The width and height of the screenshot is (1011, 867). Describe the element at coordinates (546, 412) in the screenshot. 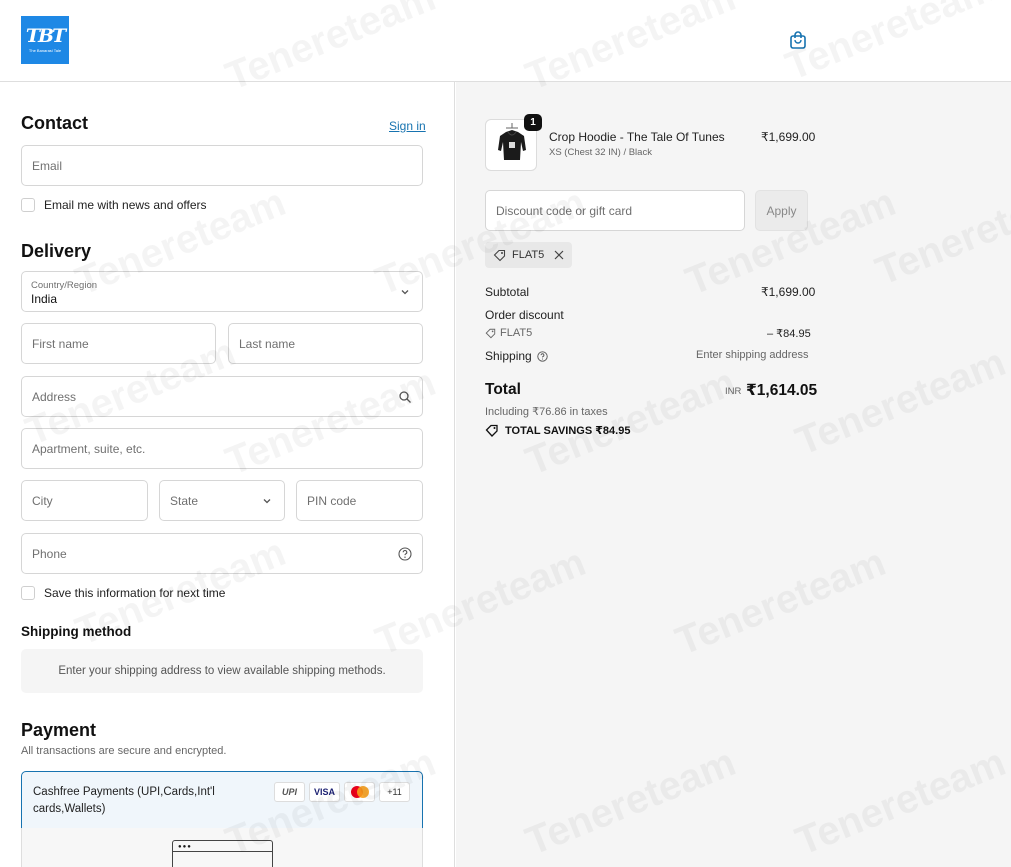

I see `taxes-note: Including ₹76.86 in taxes` at that location.